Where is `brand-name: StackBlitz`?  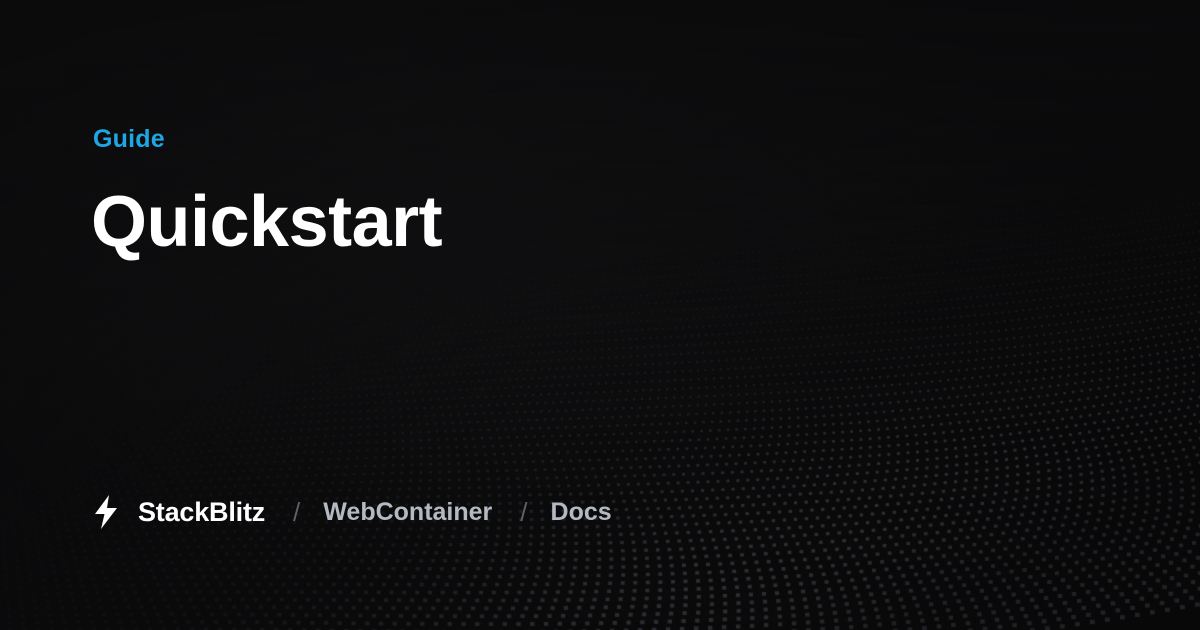
brand-name: StackBlitz is located at coordinates (202, 511).